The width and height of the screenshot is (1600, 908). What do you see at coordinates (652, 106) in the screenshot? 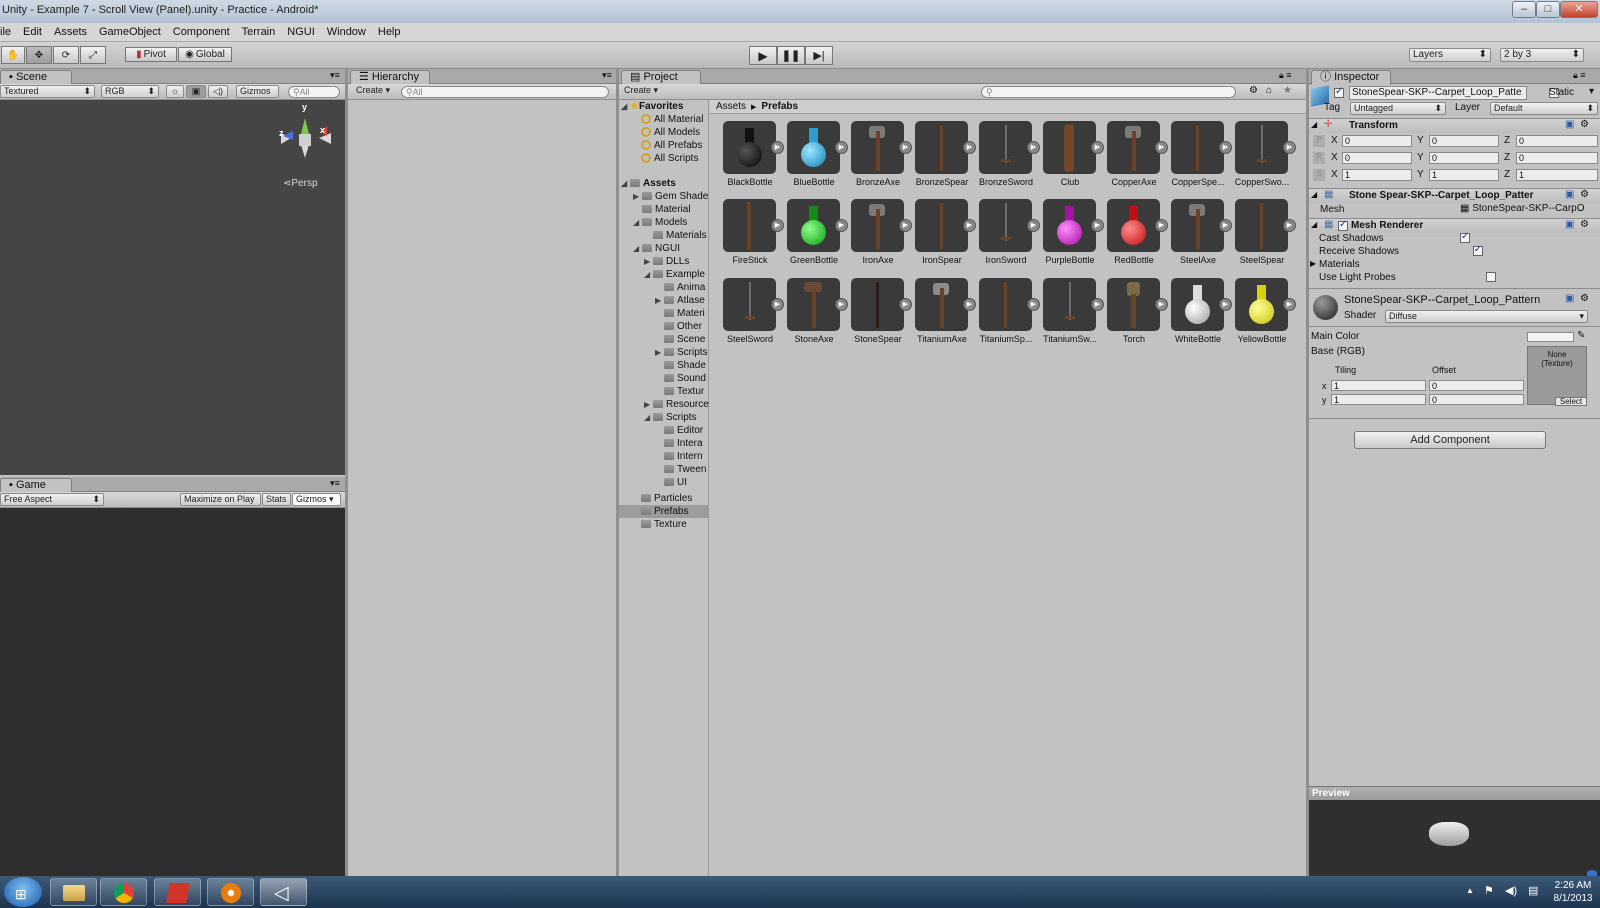
I see `tree-favorites: ◢ ★Favorites` at bounding box center [652, 106].